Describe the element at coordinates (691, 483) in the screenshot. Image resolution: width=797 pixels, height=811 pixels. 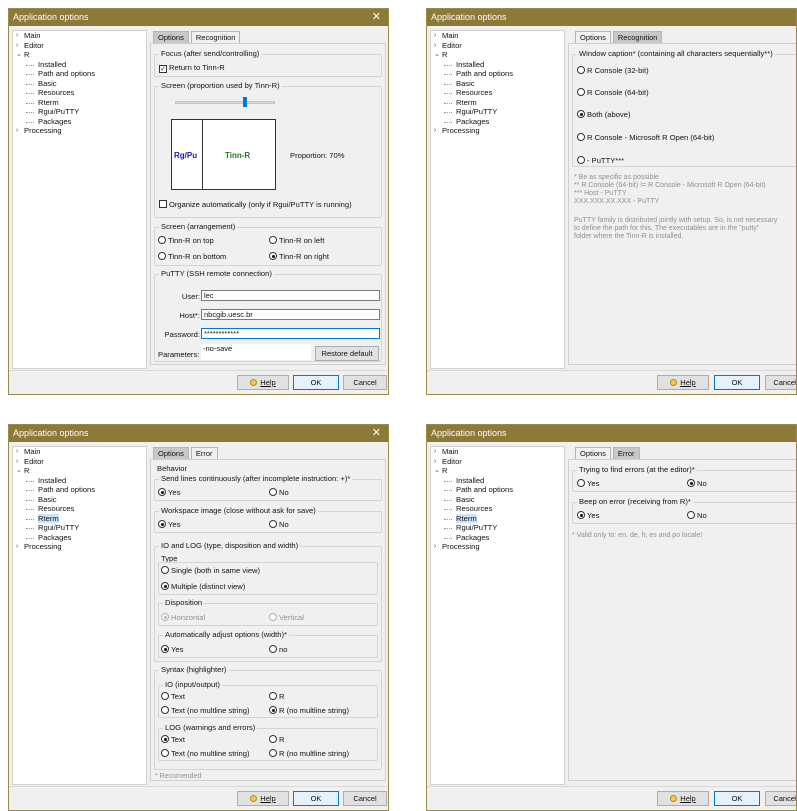
I see `find-no-radio` at that location.